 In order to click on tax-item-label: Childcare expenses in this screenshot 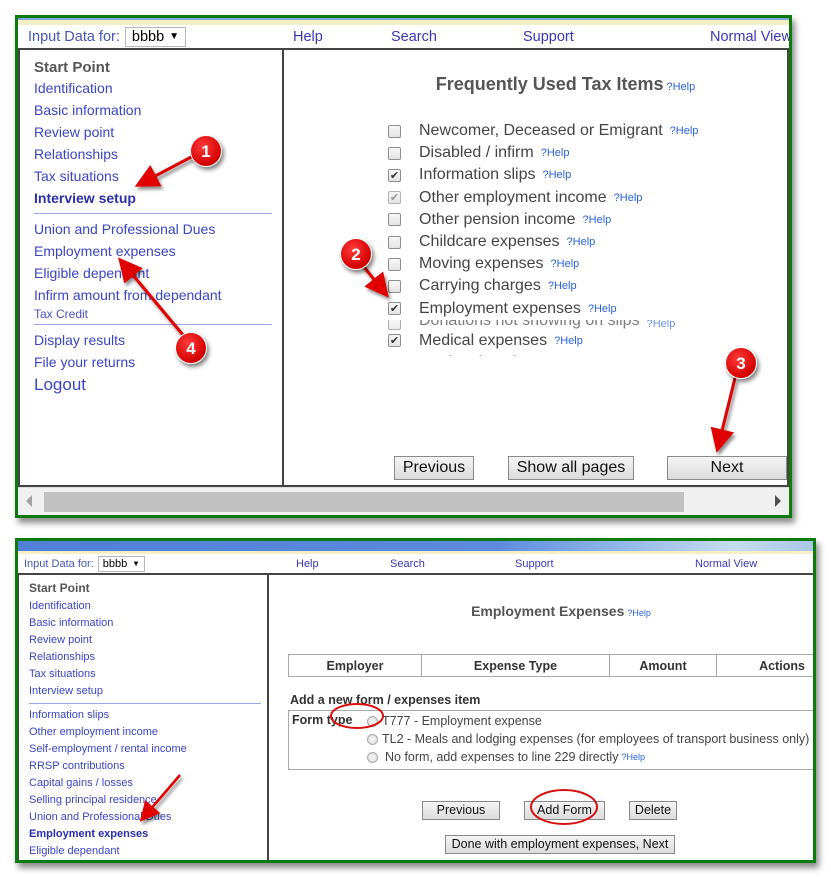, I will do `click(489, 242)`.